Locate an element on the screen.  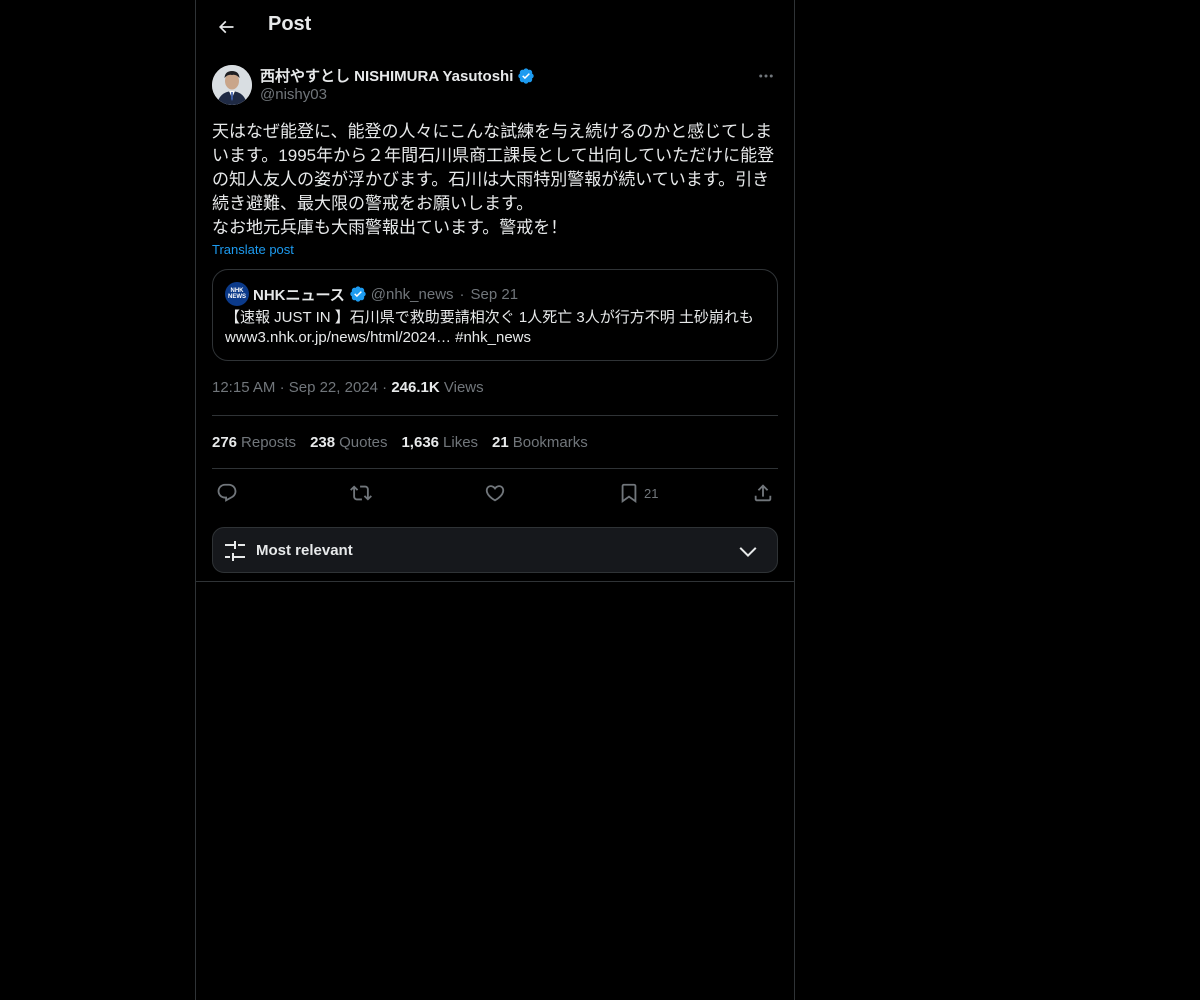
author-avatar is located at coordinates (232, 85).